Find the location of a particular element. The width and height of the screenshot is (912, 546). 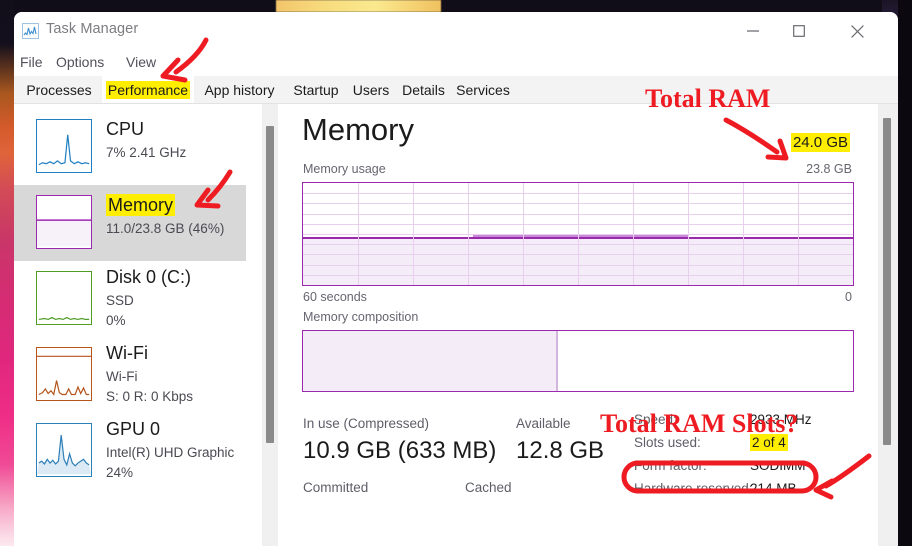

tab-details: Details is located at coordinates (423, 89).